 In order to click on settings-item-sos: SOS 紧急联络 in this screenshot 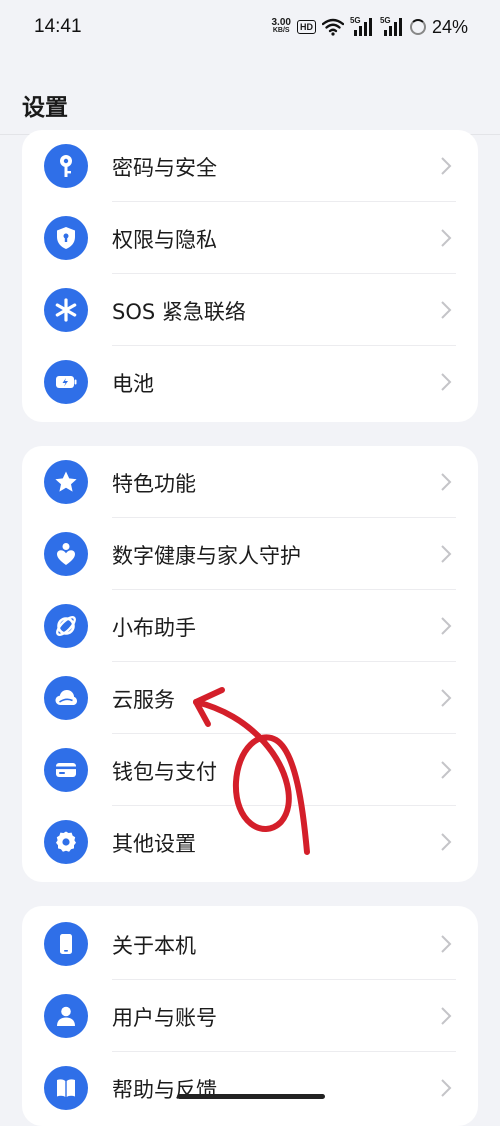, I will do `click(250, 310)`.